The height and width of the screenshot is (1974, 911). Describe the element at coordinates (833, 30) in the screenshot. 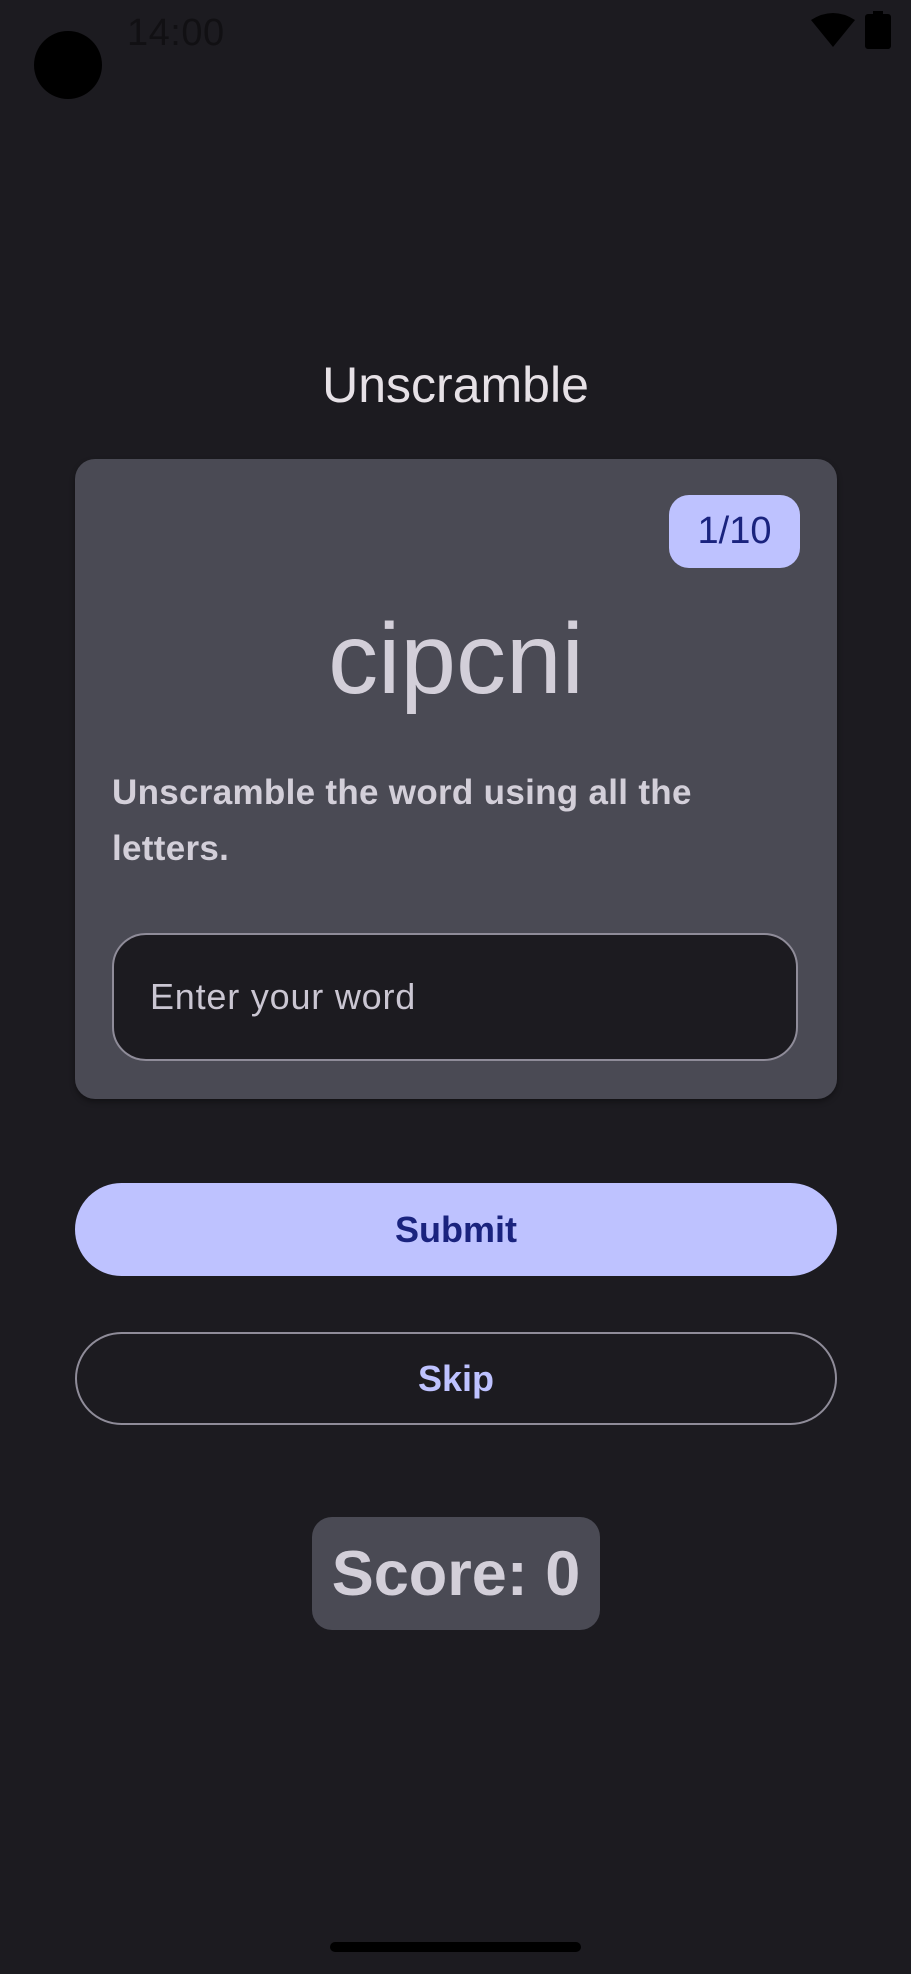

I see `wifi-icon` at that location.